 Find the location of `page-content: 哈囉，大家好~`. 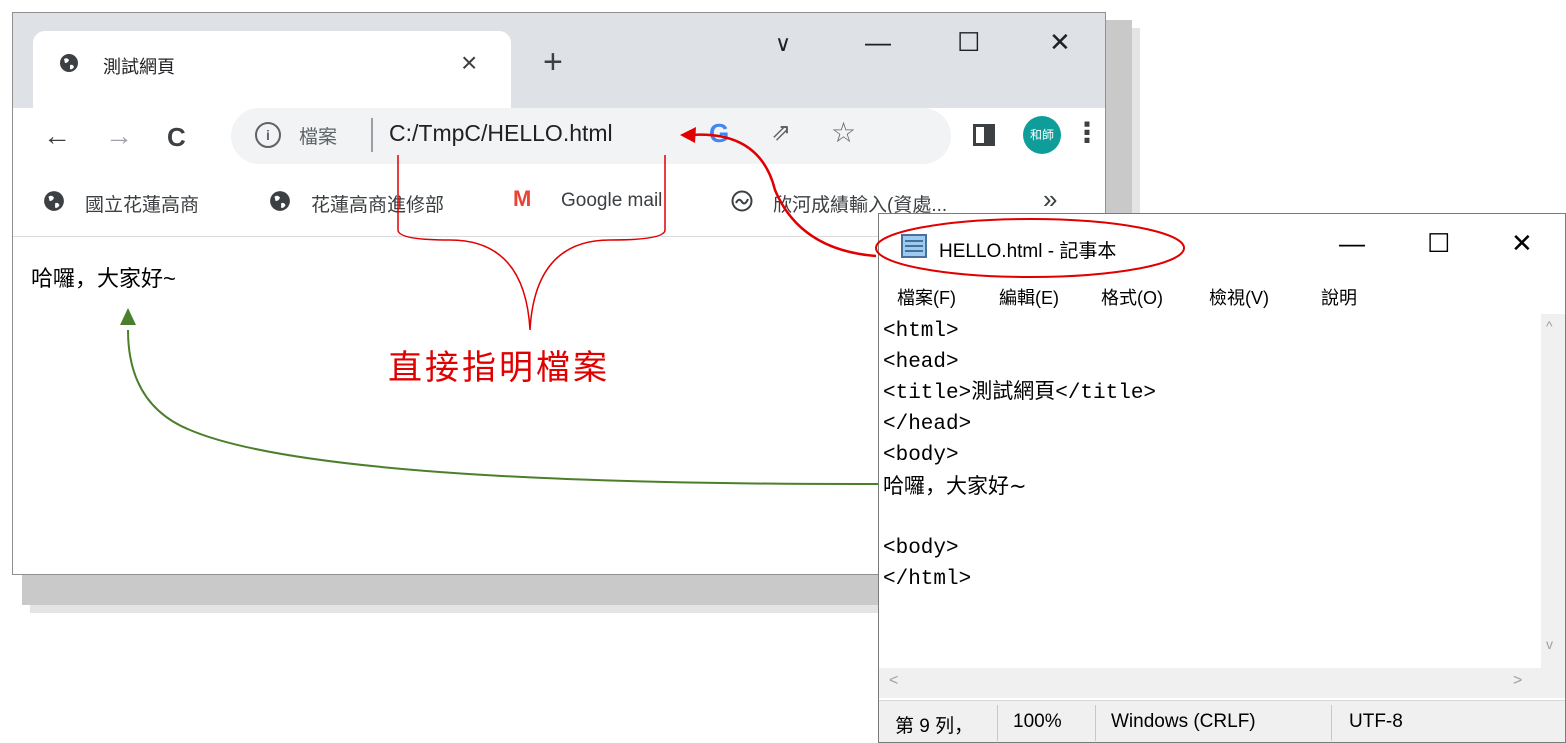

page-content: 哈囉，大家好~ is located at coordinates (103, 278).